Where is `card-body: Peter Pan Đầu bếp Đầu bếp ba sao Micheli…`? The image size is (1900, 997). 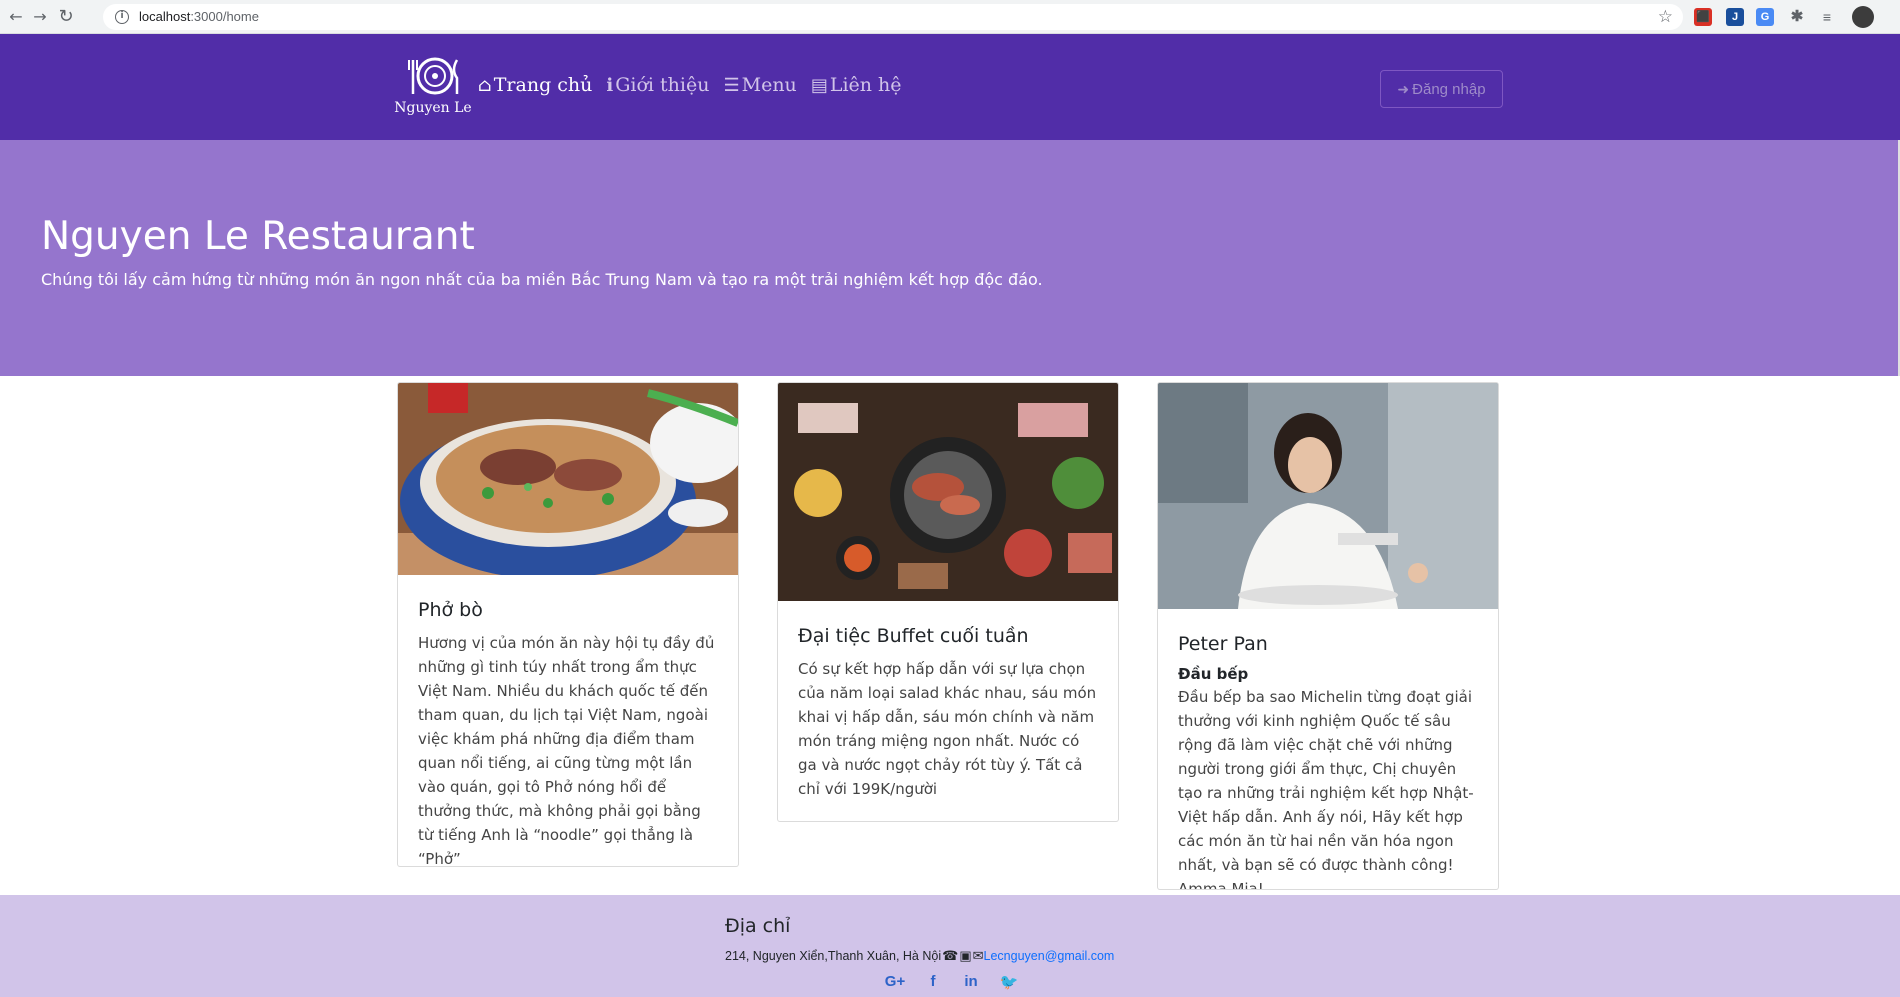
card-body: Peter Pan Đầu bếp Đầu bếp ba sao Micheli… is located at coordinates (1328, 751).